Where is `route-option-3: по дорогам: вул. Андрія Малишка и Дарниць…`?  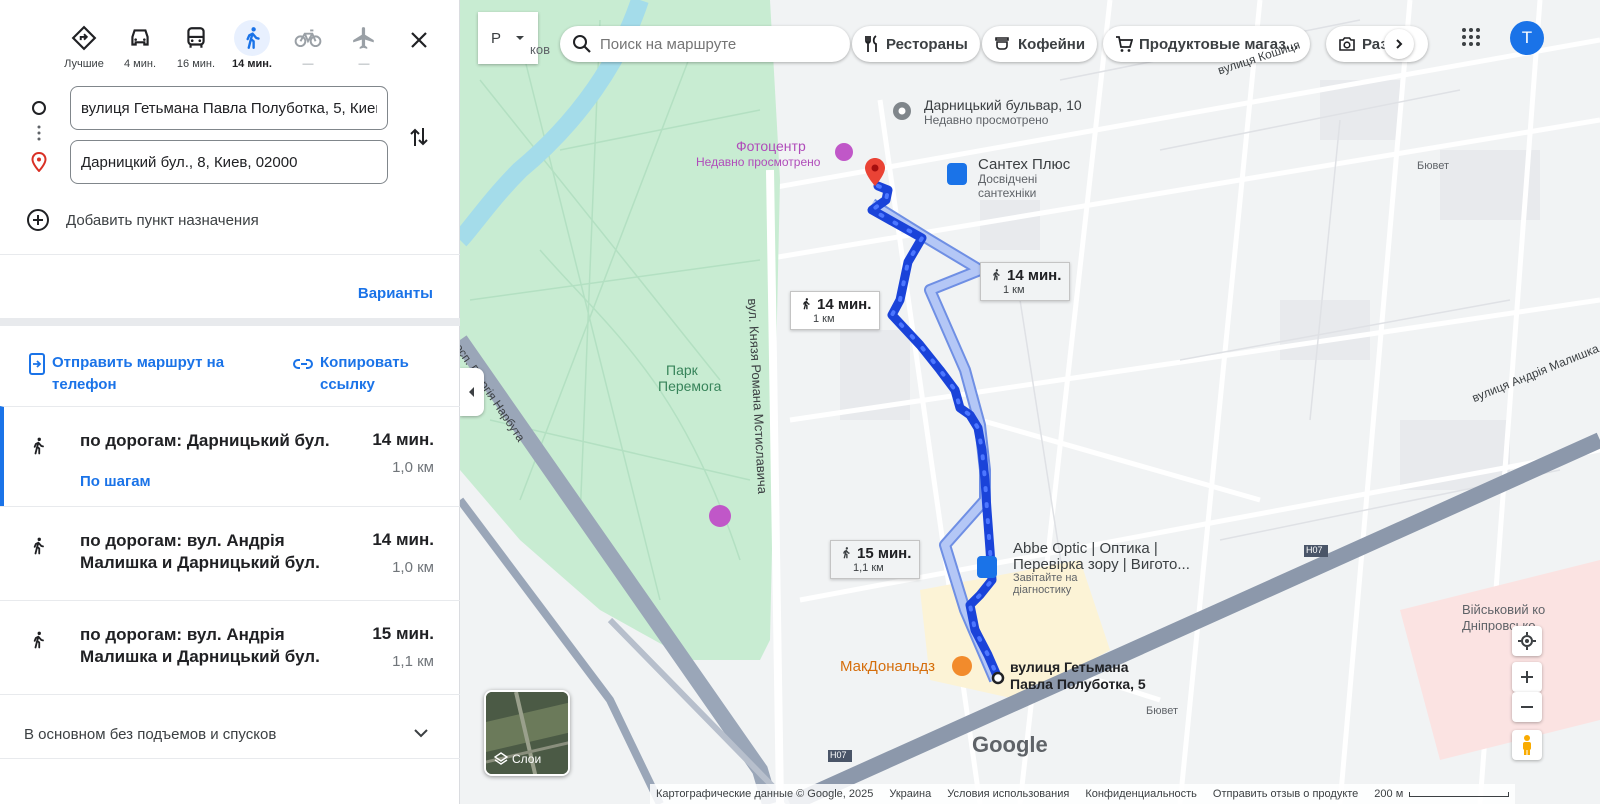 route-option-3: по дорогам: вул. Андрія Малишка и Дарниць… is located at coordinates (230, 647).